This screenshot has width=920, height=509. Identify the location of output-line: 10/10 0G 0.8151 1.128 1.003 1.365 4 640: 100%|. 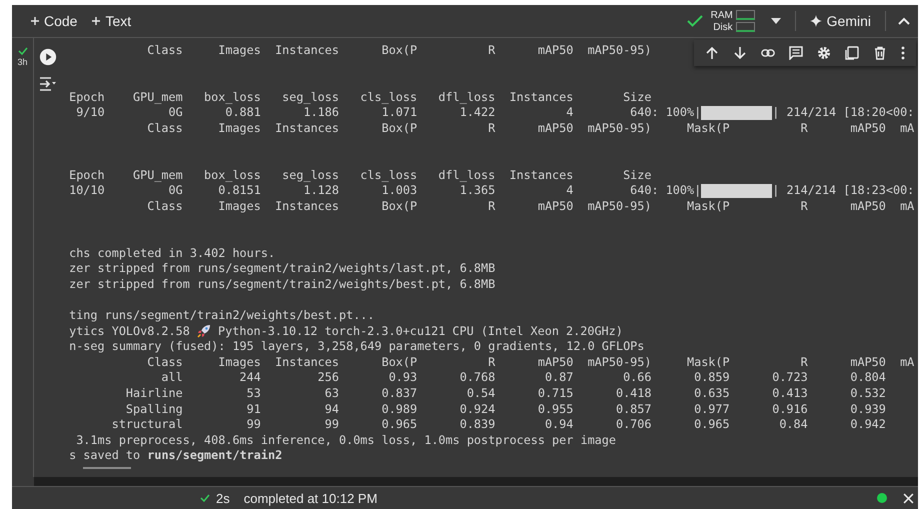
(385, 191).